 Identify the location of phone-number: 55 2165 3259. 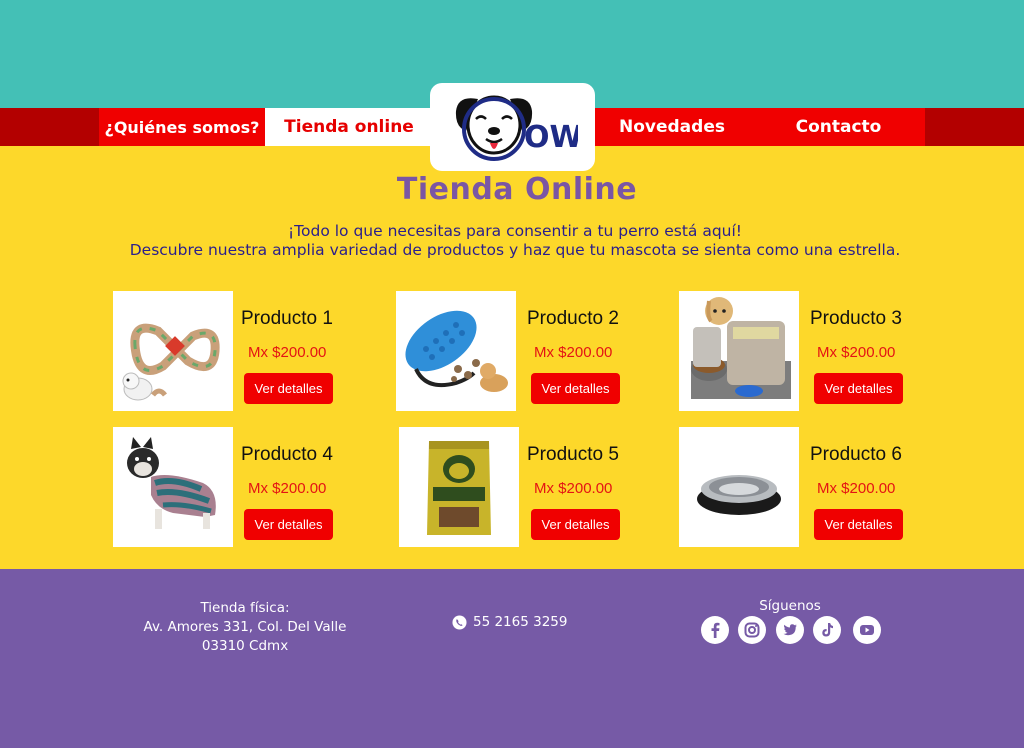
(520, 622).